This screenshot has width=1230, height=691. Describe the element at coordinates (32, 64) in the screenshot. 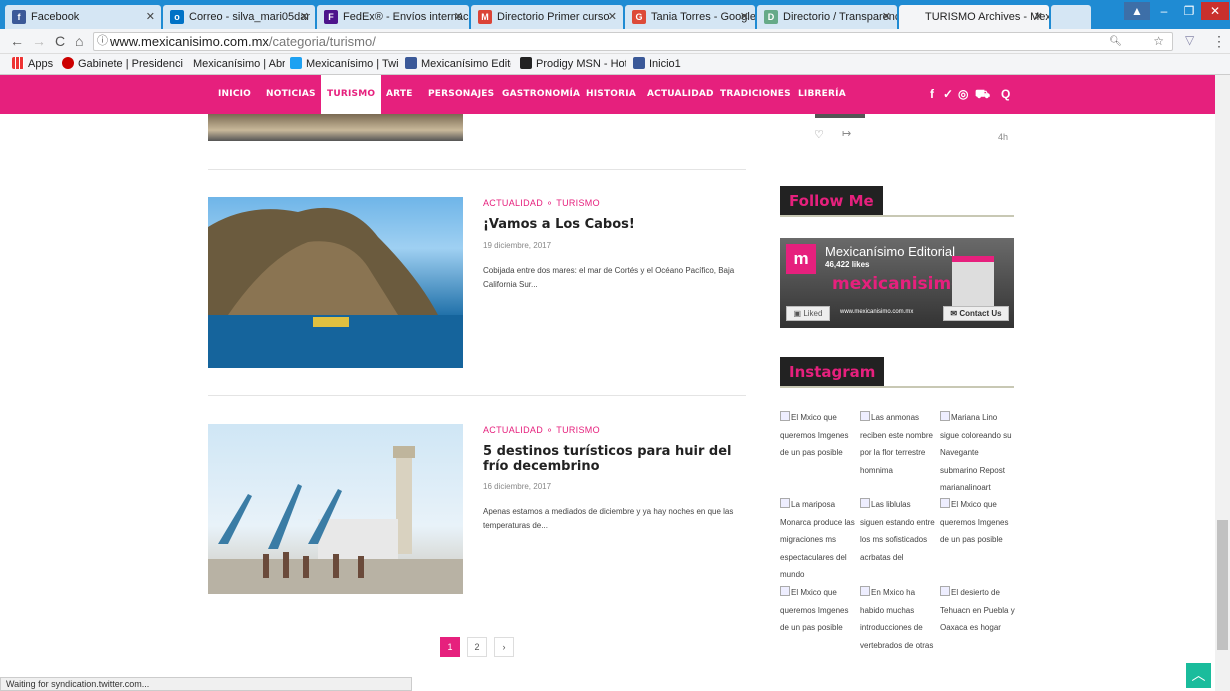

I see `apps-bookmark: Apps` at that location.